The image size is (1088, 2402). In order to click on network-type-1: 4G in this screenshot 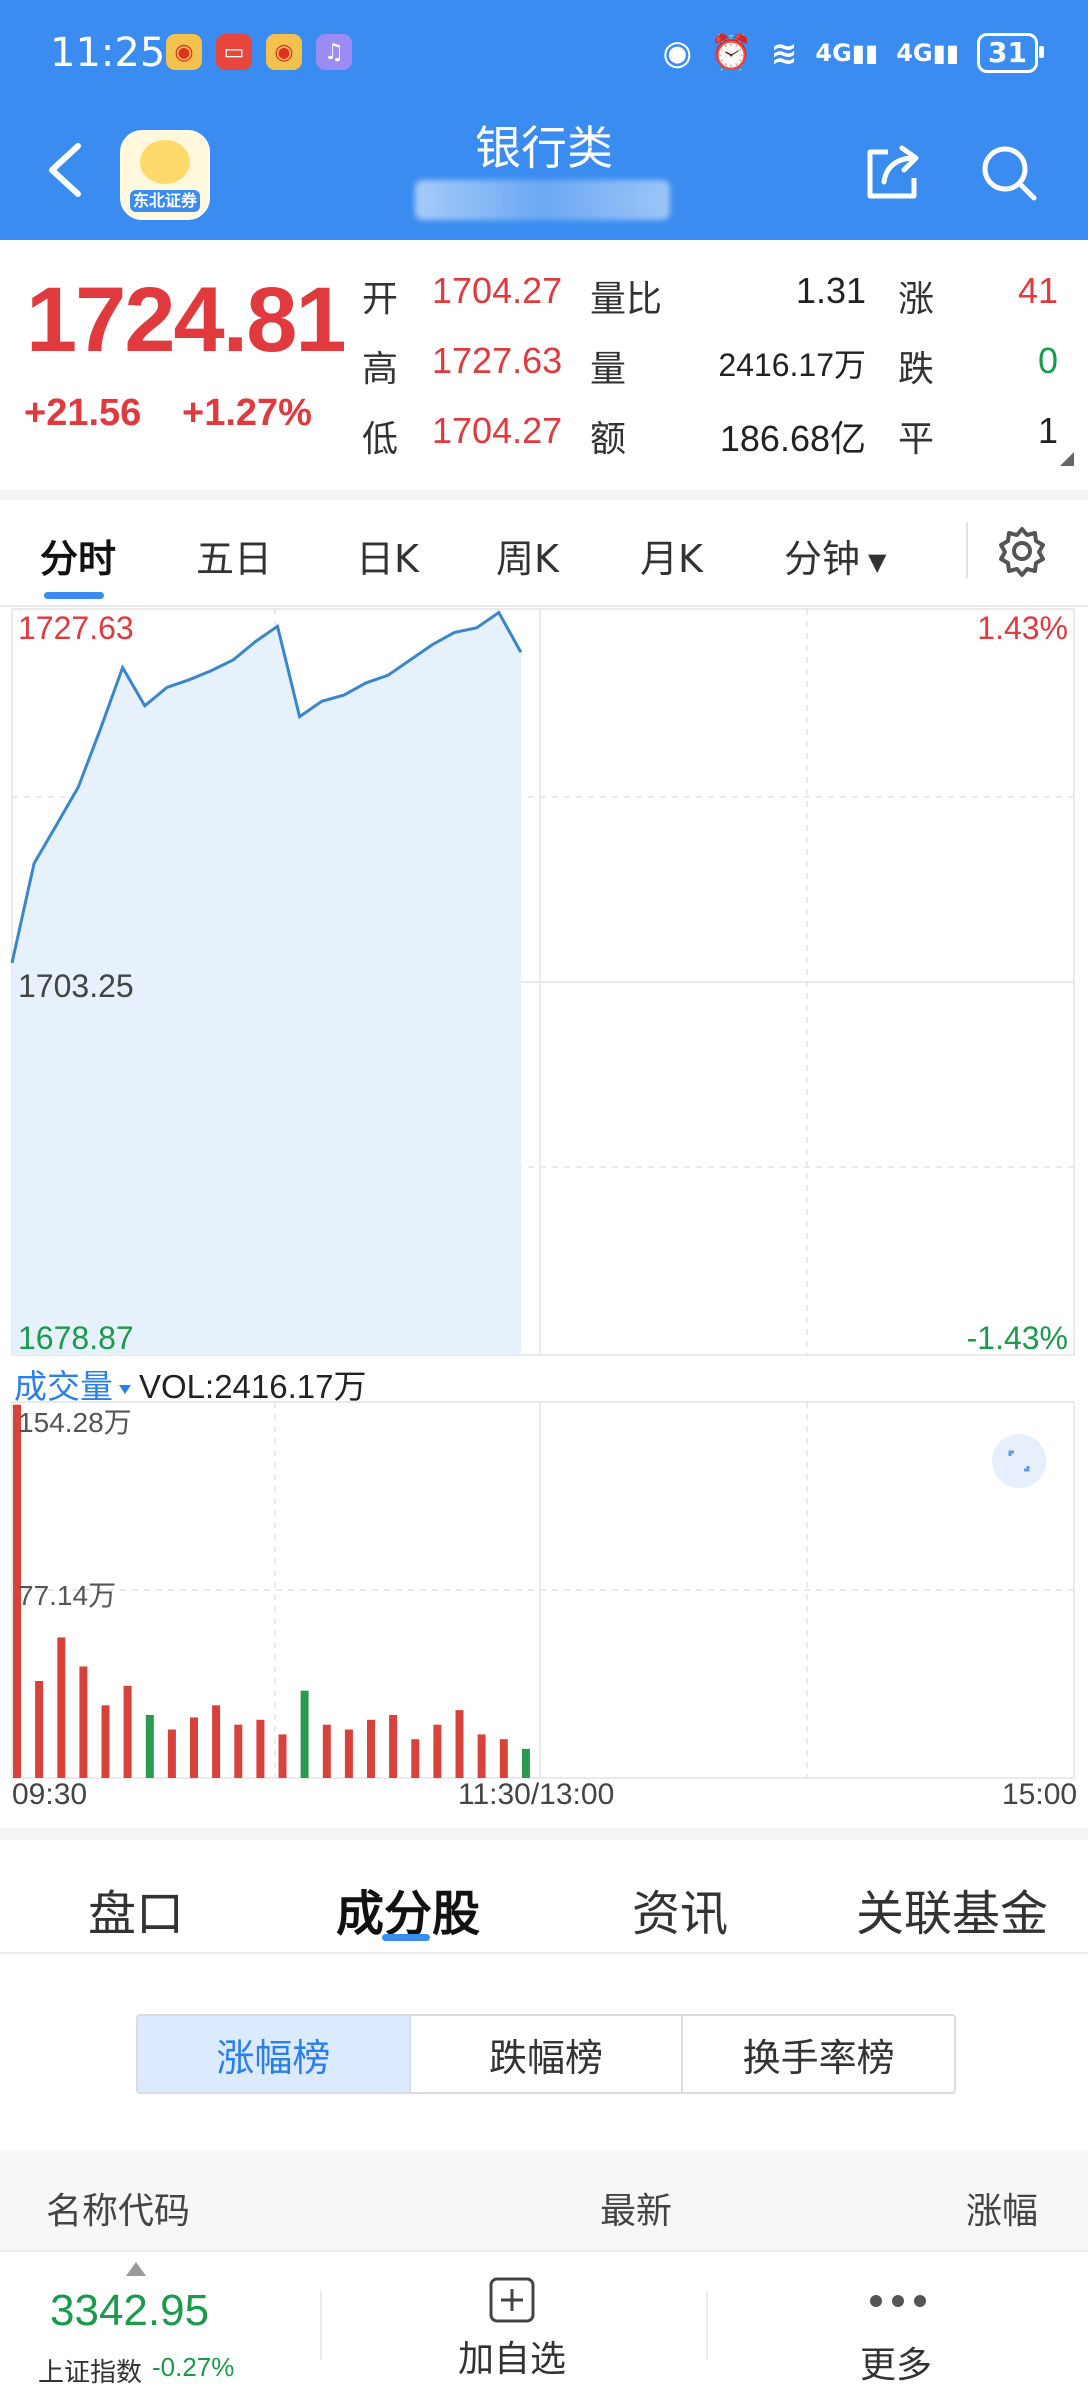, I will do `click(833, 53)`.